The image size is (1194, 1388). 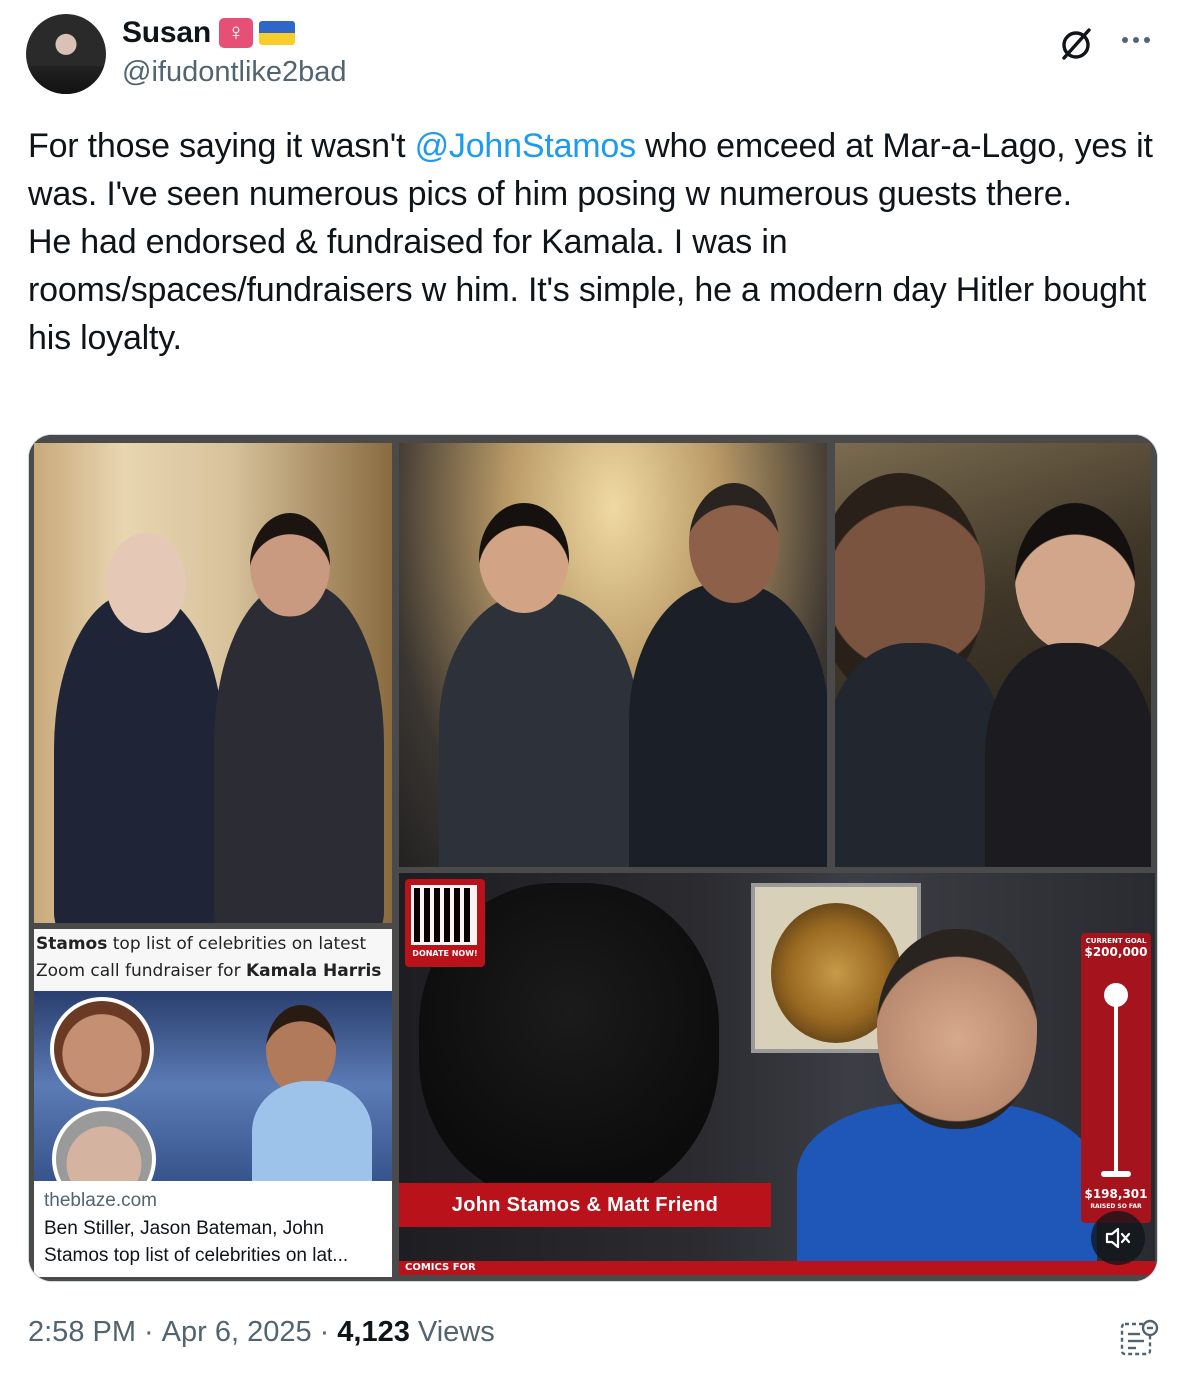 What do you see at coordinates (440, 1267) in the screenshot?
I see `comics-label: COMICS FOR` at bounding box center [440, 1267].